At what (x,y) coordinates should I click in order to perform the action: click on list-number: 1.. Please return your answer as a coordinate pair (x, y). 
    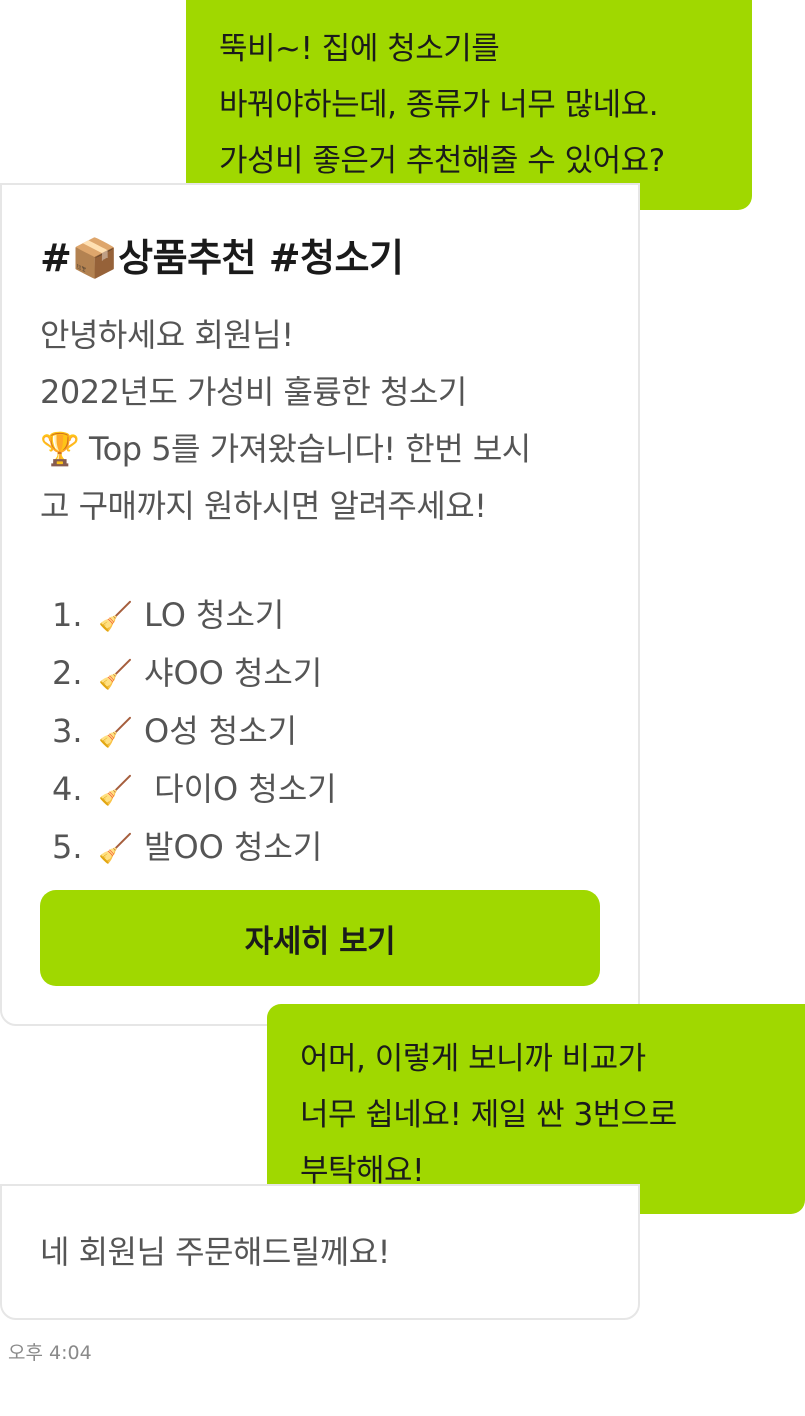
    Looking at the image, I should click on (67, 615).